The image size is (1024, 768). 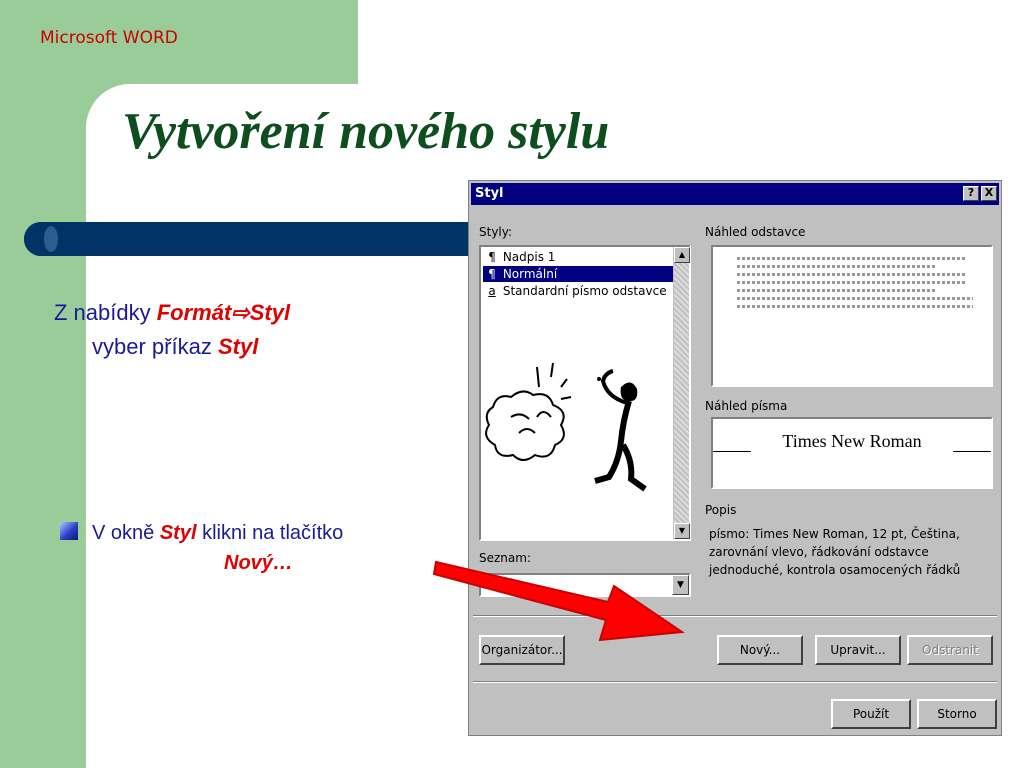 What do you see at coordinates (755, 232) in the screenshot?
I see `paragraph-preview-label: Náhled odstavce` at bounding box center [755, 232].